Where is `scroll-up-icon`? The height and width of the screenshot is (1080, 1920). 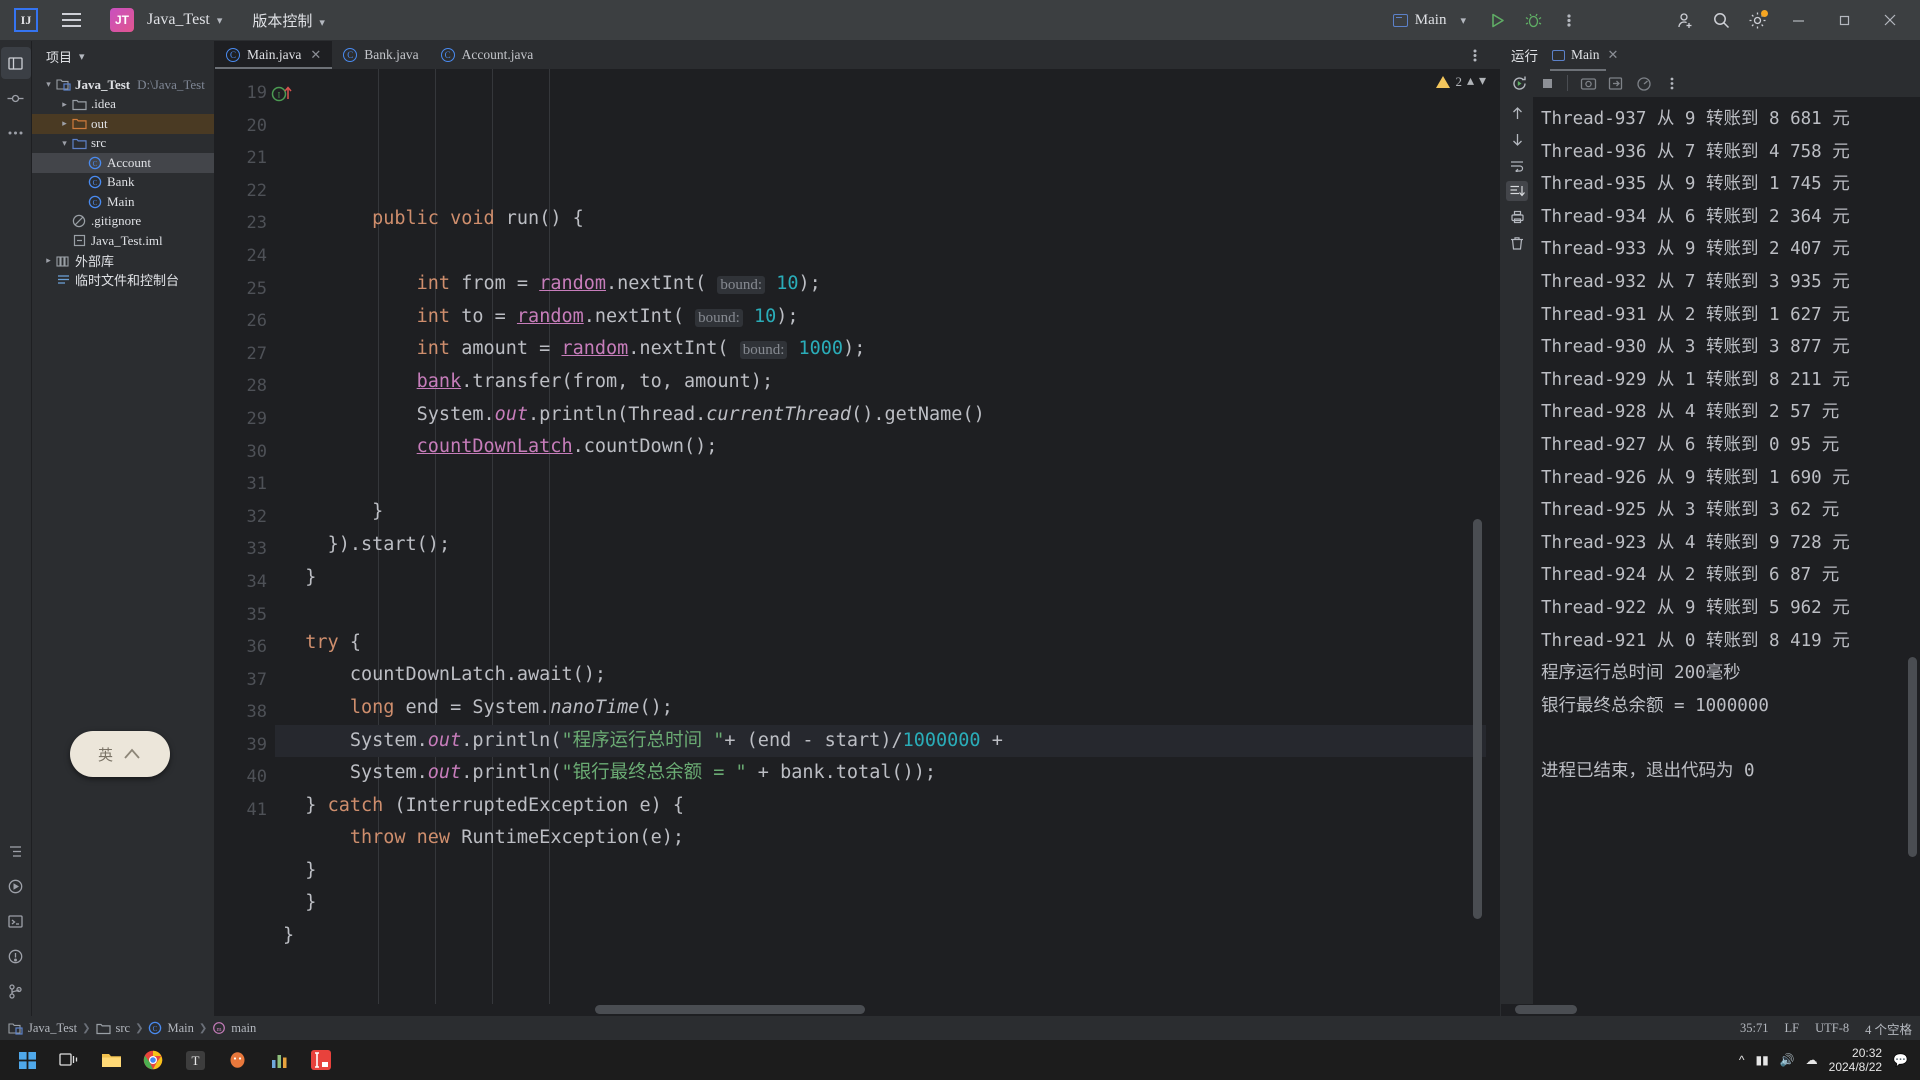
scroll-up-icon is located at coordinates (1517, 113).